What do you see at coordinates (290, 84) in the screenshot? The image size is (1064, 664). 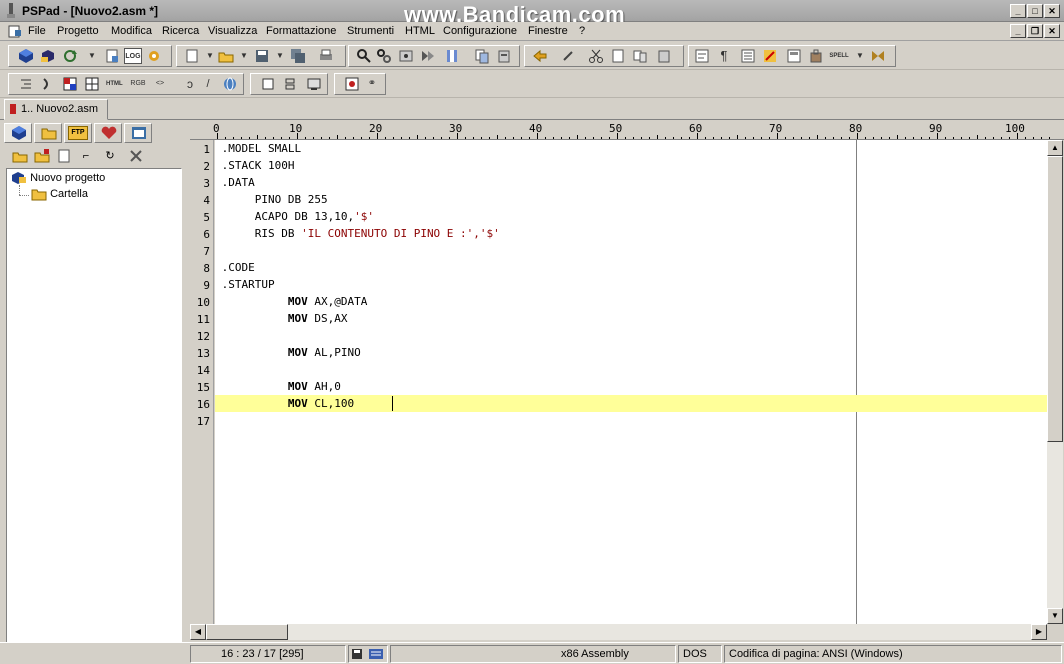 I see `snippet-icon` at bounding box center [290, 84].